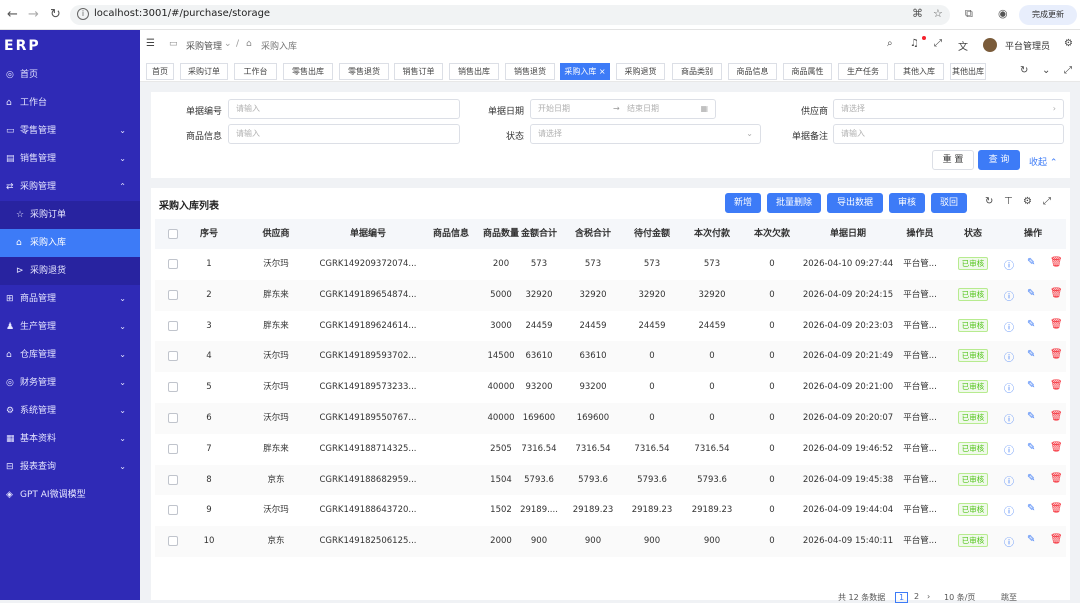 The height and width of the screenshot is (603, 1080). I want to click on search-icon: ⌕, so click(890, 43).